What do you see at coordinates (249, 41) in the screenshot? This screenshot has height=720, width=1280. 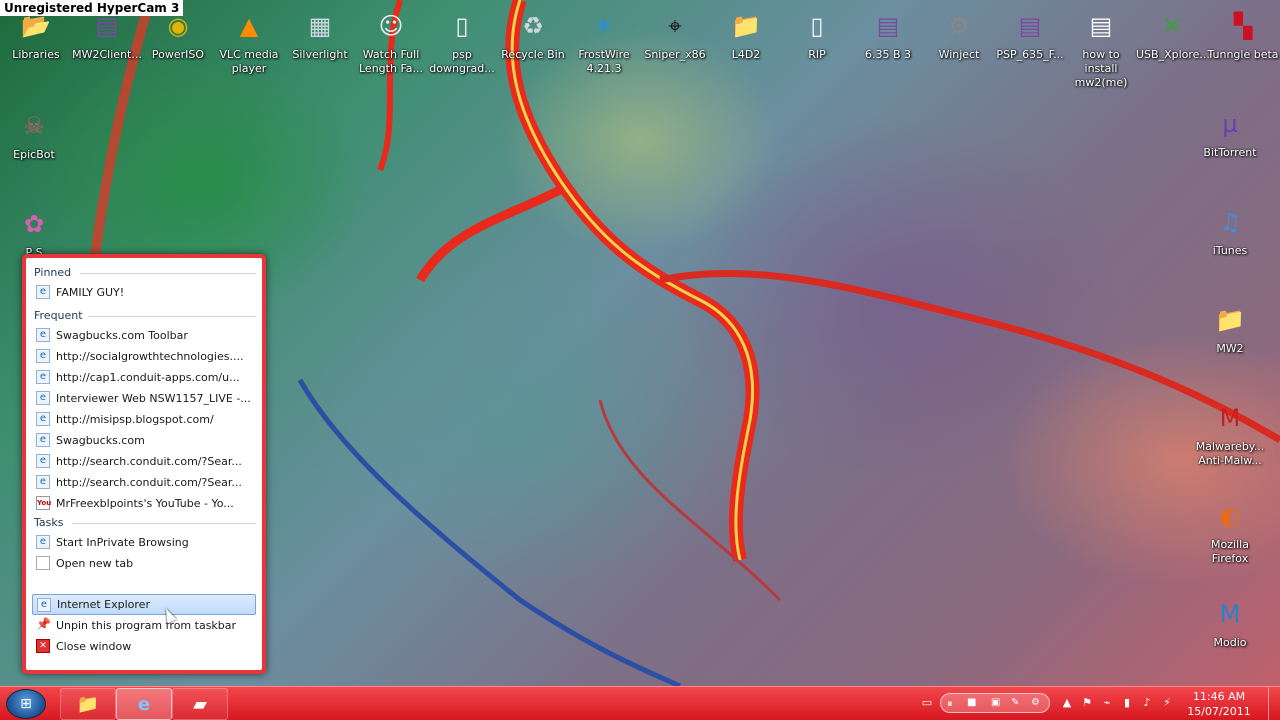 I see `desktop-icon: ▲ VLC media player` at bounding box center [249, 41].